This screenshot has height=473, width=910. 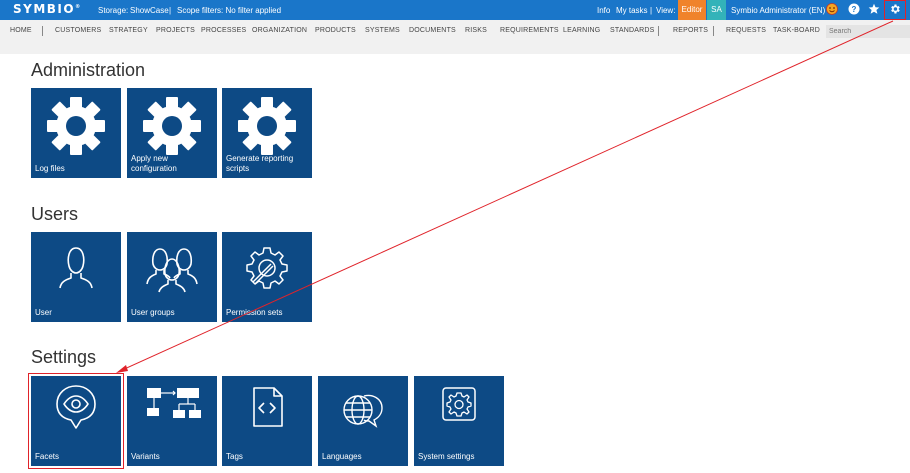 What do you see at coordinates (581, 30) in the screenshot?
I see `nav-learning: LEARNING` at bounding box center [581, 30].